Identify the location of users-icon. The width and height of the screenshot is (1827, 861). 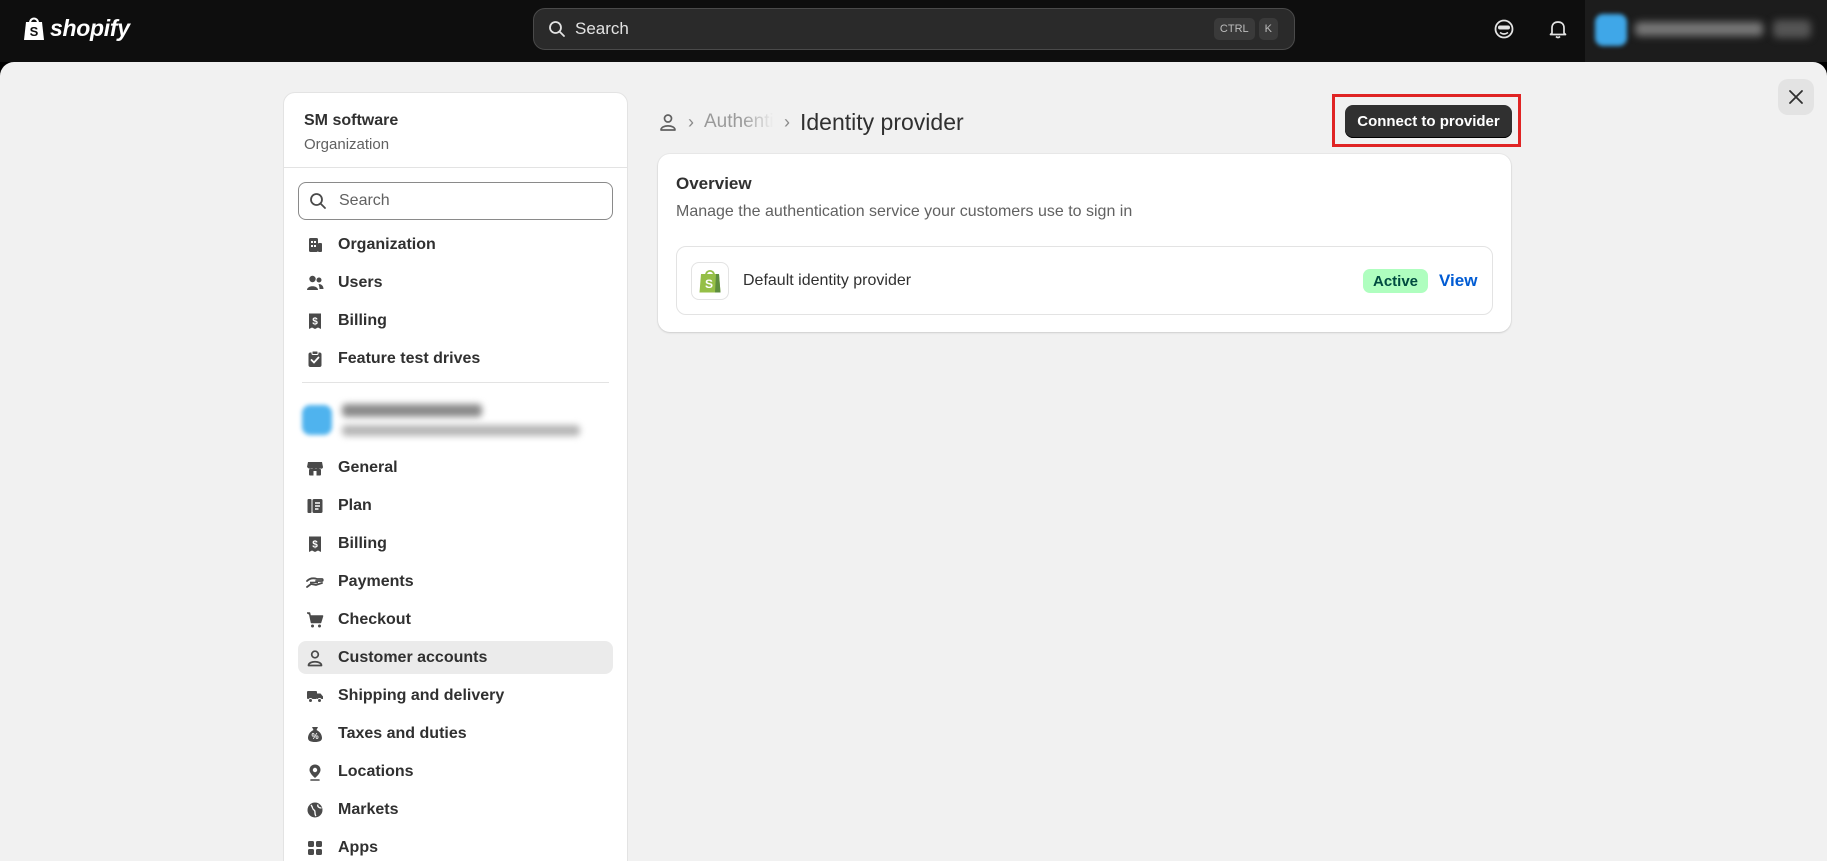
(315, 283).